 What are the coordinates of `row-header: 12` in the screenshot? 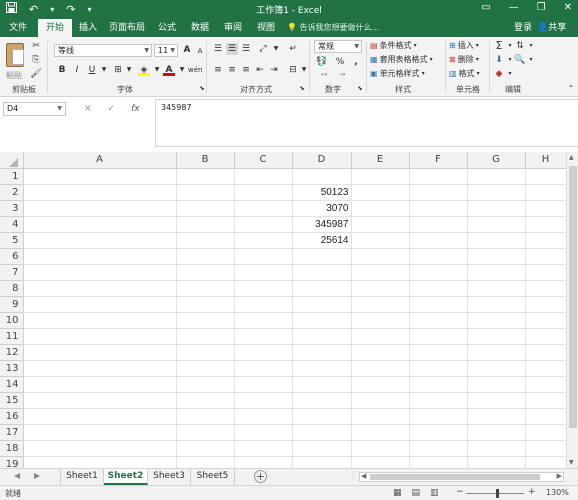 It's located at (12, 352).